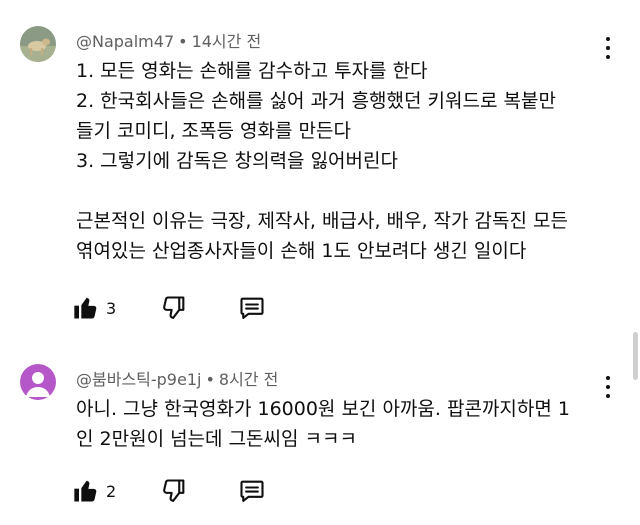 Image resolution: width=640 pixels, height=525 pixels. Describe the element at coordinates (125, 41) in the screenshot. I see `comment-author: @Napalm47` at that location.